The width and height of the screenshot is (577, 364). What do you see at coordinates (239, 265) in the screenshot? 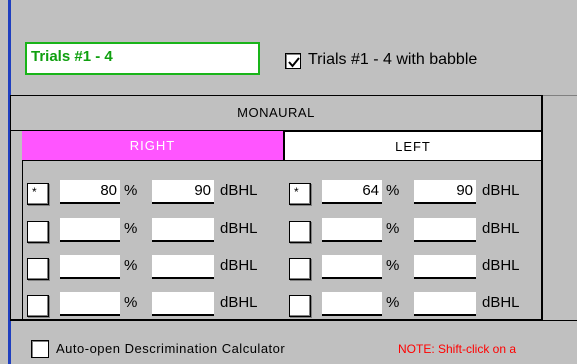
I see `right-row-3-level-unit: dBHL` at bounding box center [239, 265].